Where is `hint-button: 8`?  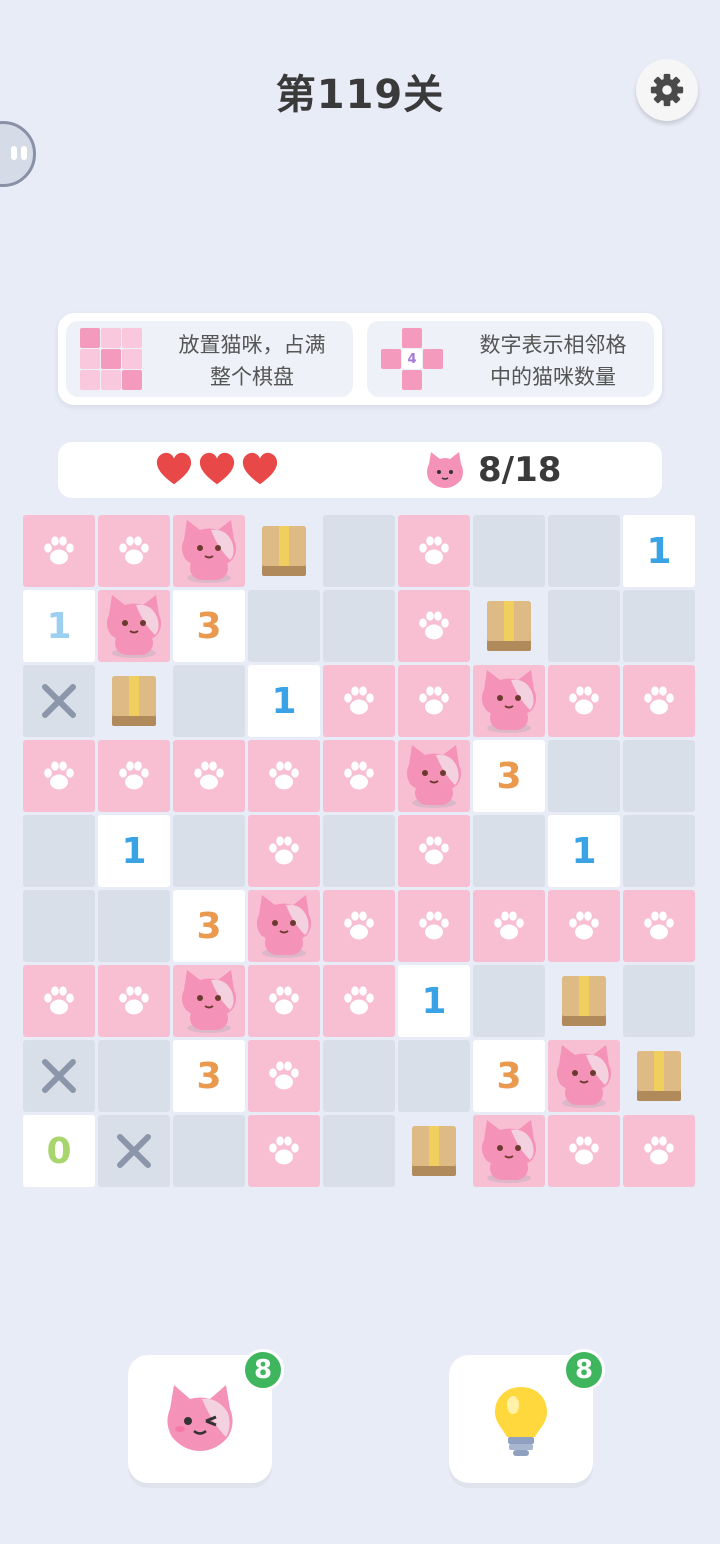
hint-button: 8 is located at coordinates (527, 1416).